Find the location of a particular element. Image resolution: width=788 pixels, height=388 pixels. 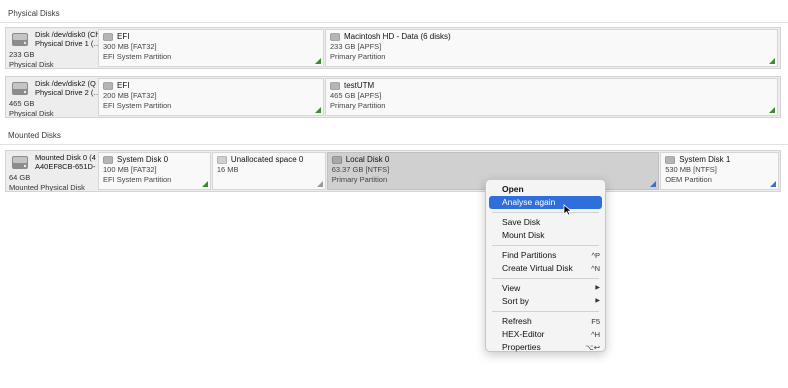

partition-size: 300 MB [FAT32] is located at coordinates (130, 46).